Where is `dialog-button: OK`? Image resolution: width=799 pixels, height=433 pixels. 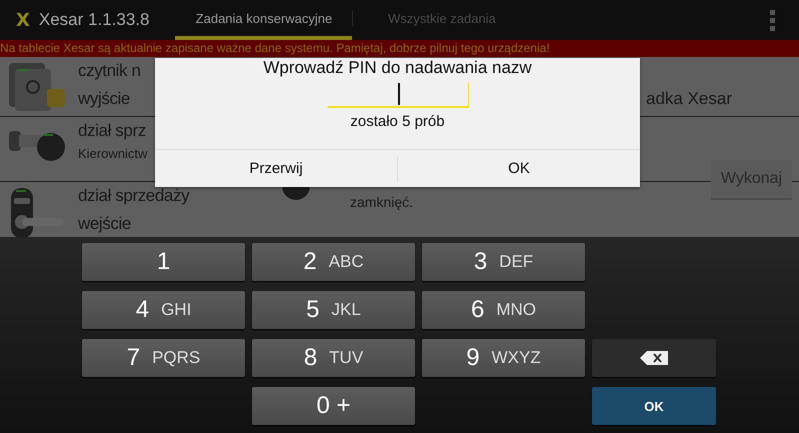
dialog-button: OK is located at coordinates (519, 168).